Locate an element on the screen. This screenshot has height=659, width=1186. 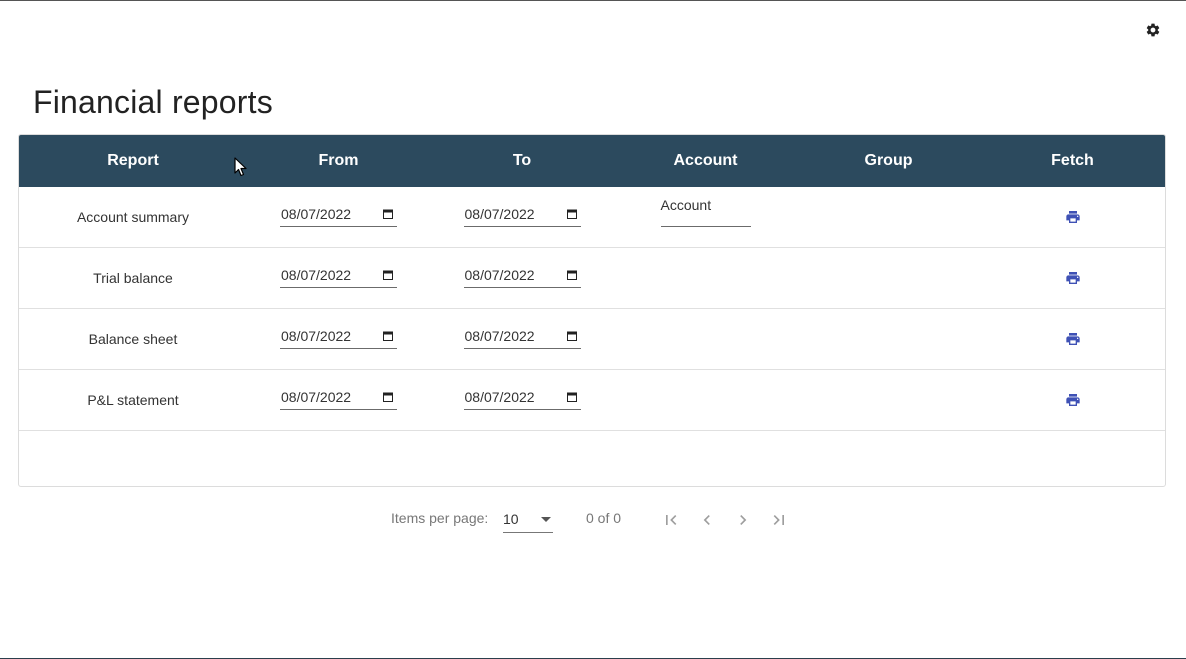
account-cell: Account is located at coordinates (705, 217).